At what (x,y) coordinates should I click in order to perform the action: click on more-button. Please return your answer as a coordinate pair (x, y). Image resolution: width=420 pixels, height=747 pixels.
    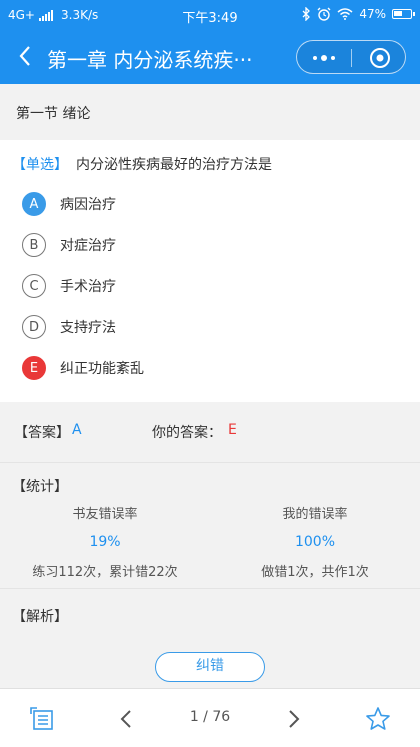
    Looking at the image, I should click on (324, 58).